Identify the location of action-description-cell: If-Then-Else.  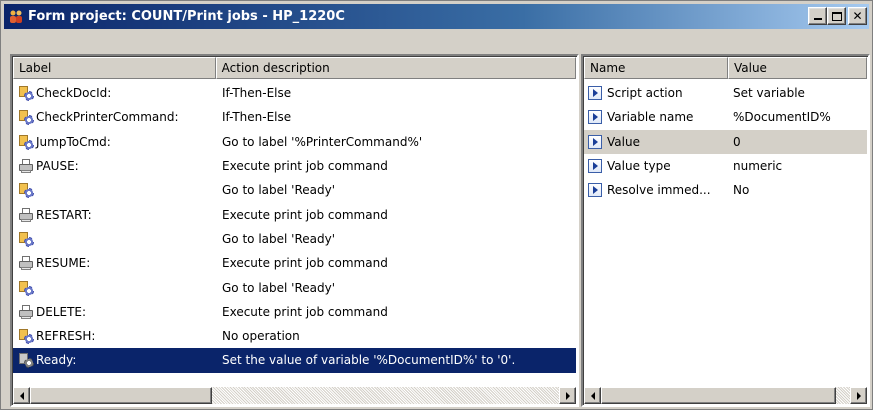
(257, 117).